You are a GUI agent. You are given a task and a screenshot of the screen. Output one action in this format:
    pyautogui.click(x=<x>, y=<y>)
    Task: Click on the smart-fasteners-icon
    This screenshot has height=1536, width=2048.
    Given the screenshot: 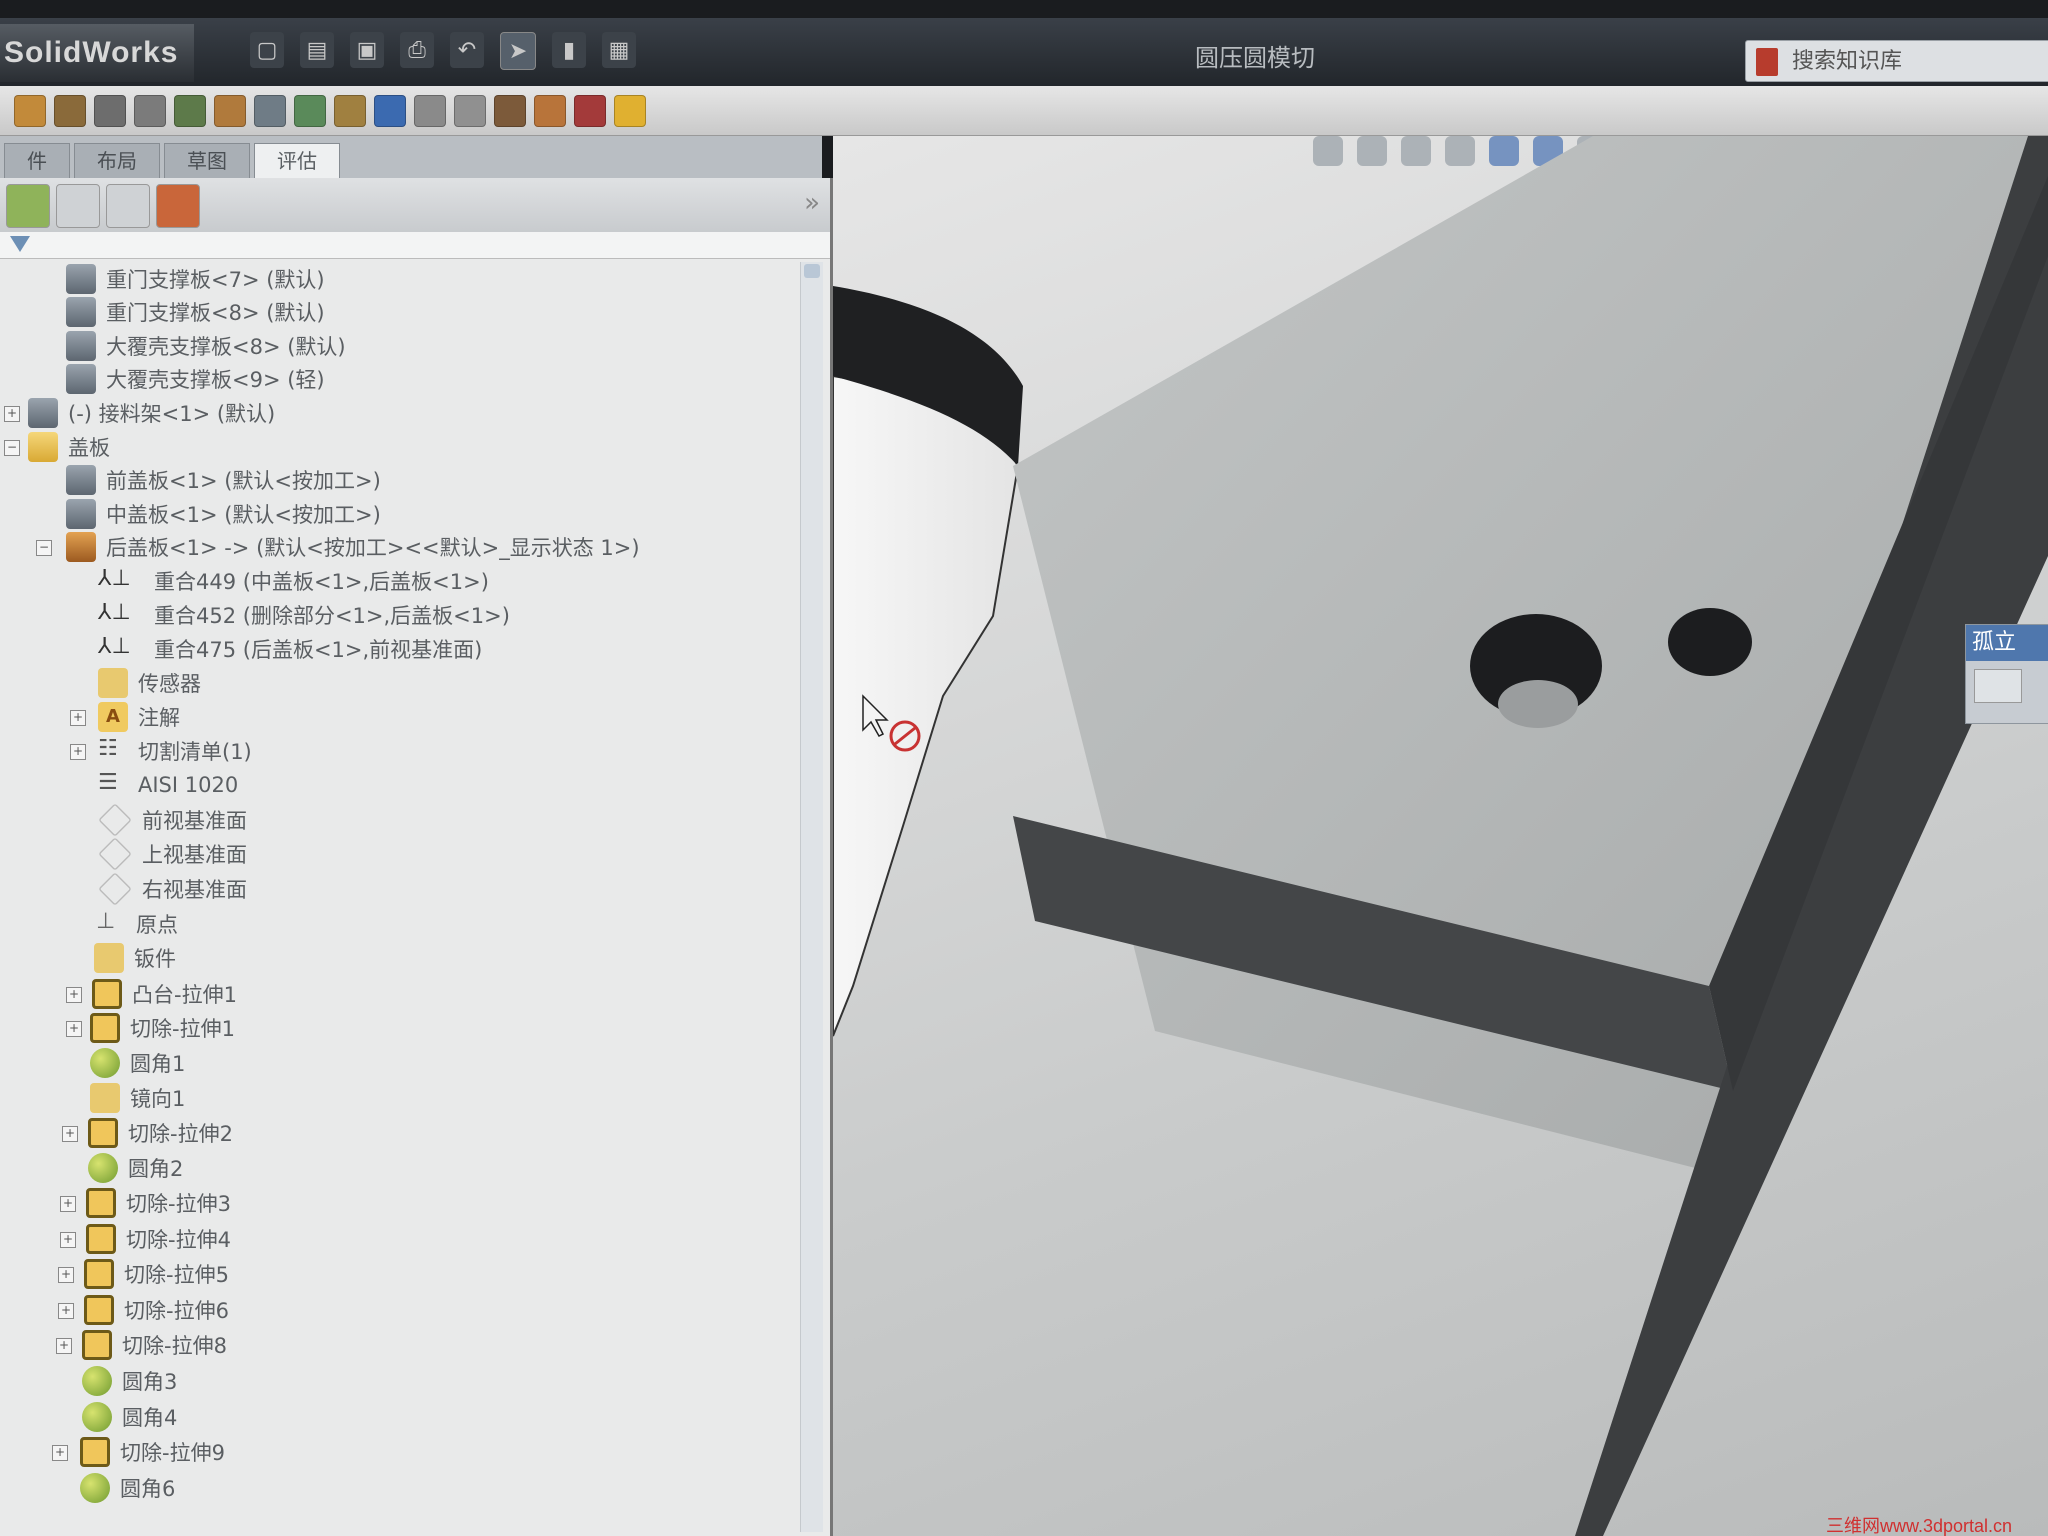 What is the action you would take?
    pyautogui.click(x=30, y=110)
    